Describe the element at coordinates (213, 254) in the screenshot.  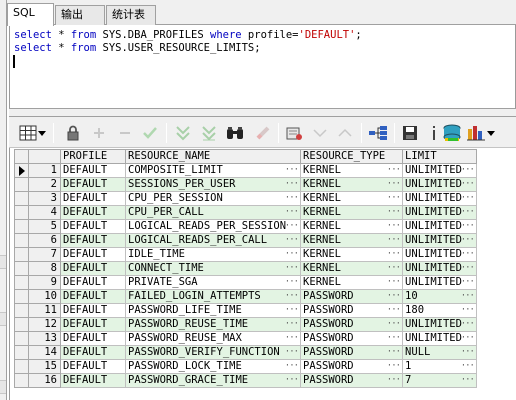
I see `cell-resource-name: IDLE_TIME ···` at that location.